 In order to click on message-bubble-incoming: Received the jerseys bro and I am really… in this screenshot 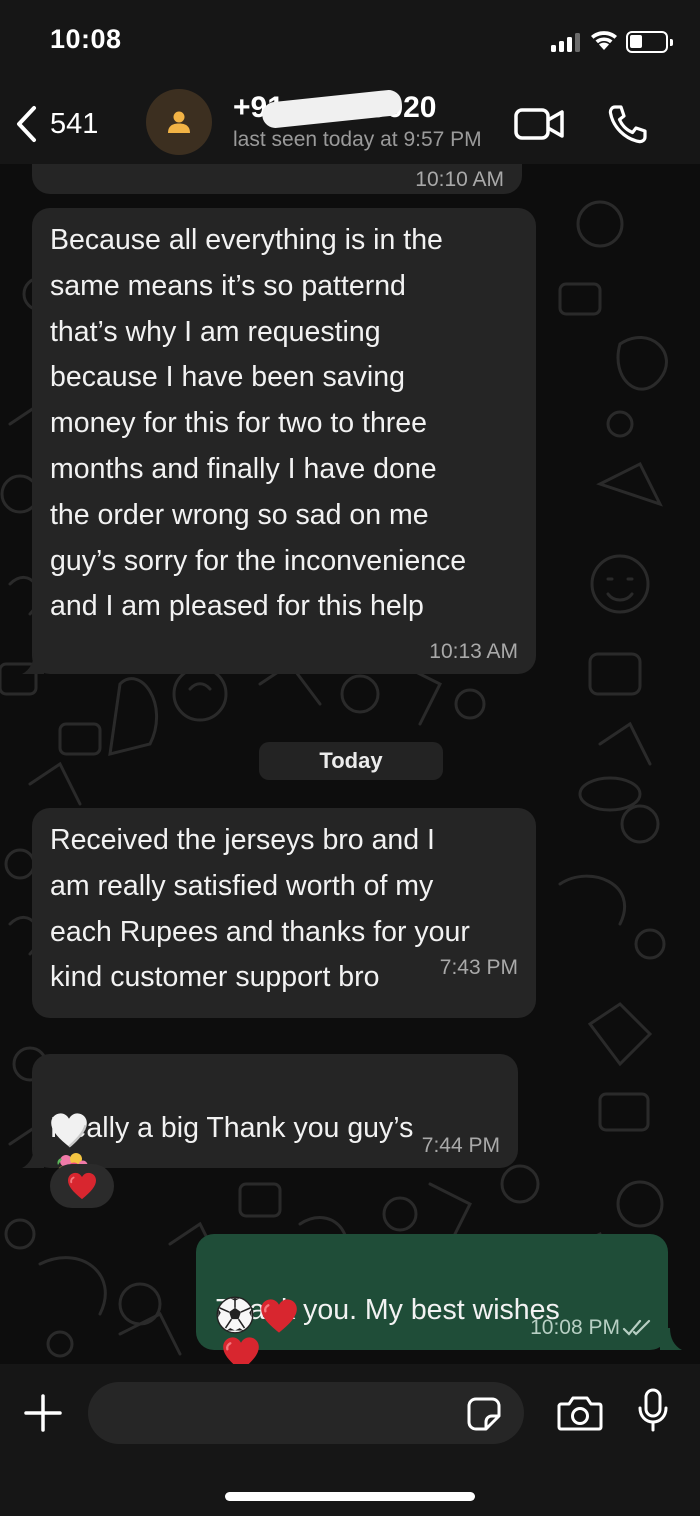, I will do `click(284, 913)`.